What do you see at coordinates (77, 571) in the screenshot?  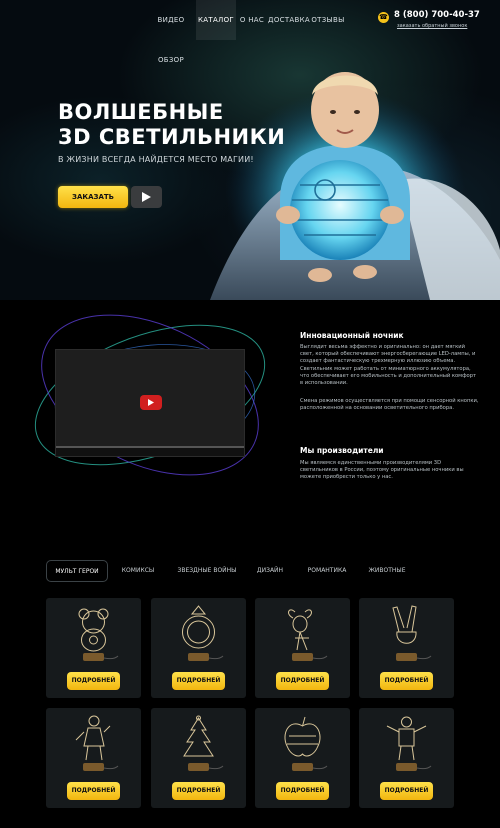 I see `tab-cartoon-heroes: МУЛЬТ ГЕРОИ` at bounding box center [77, 571].